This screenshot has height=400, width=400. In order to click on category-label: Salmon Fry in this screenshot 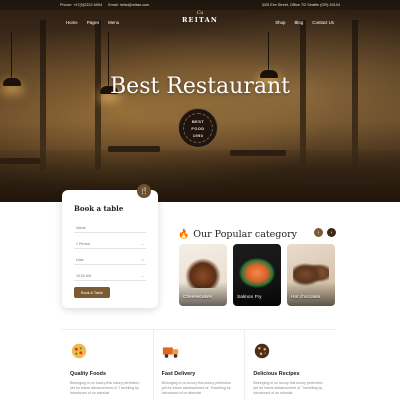, I will do `click(249, 297)`.